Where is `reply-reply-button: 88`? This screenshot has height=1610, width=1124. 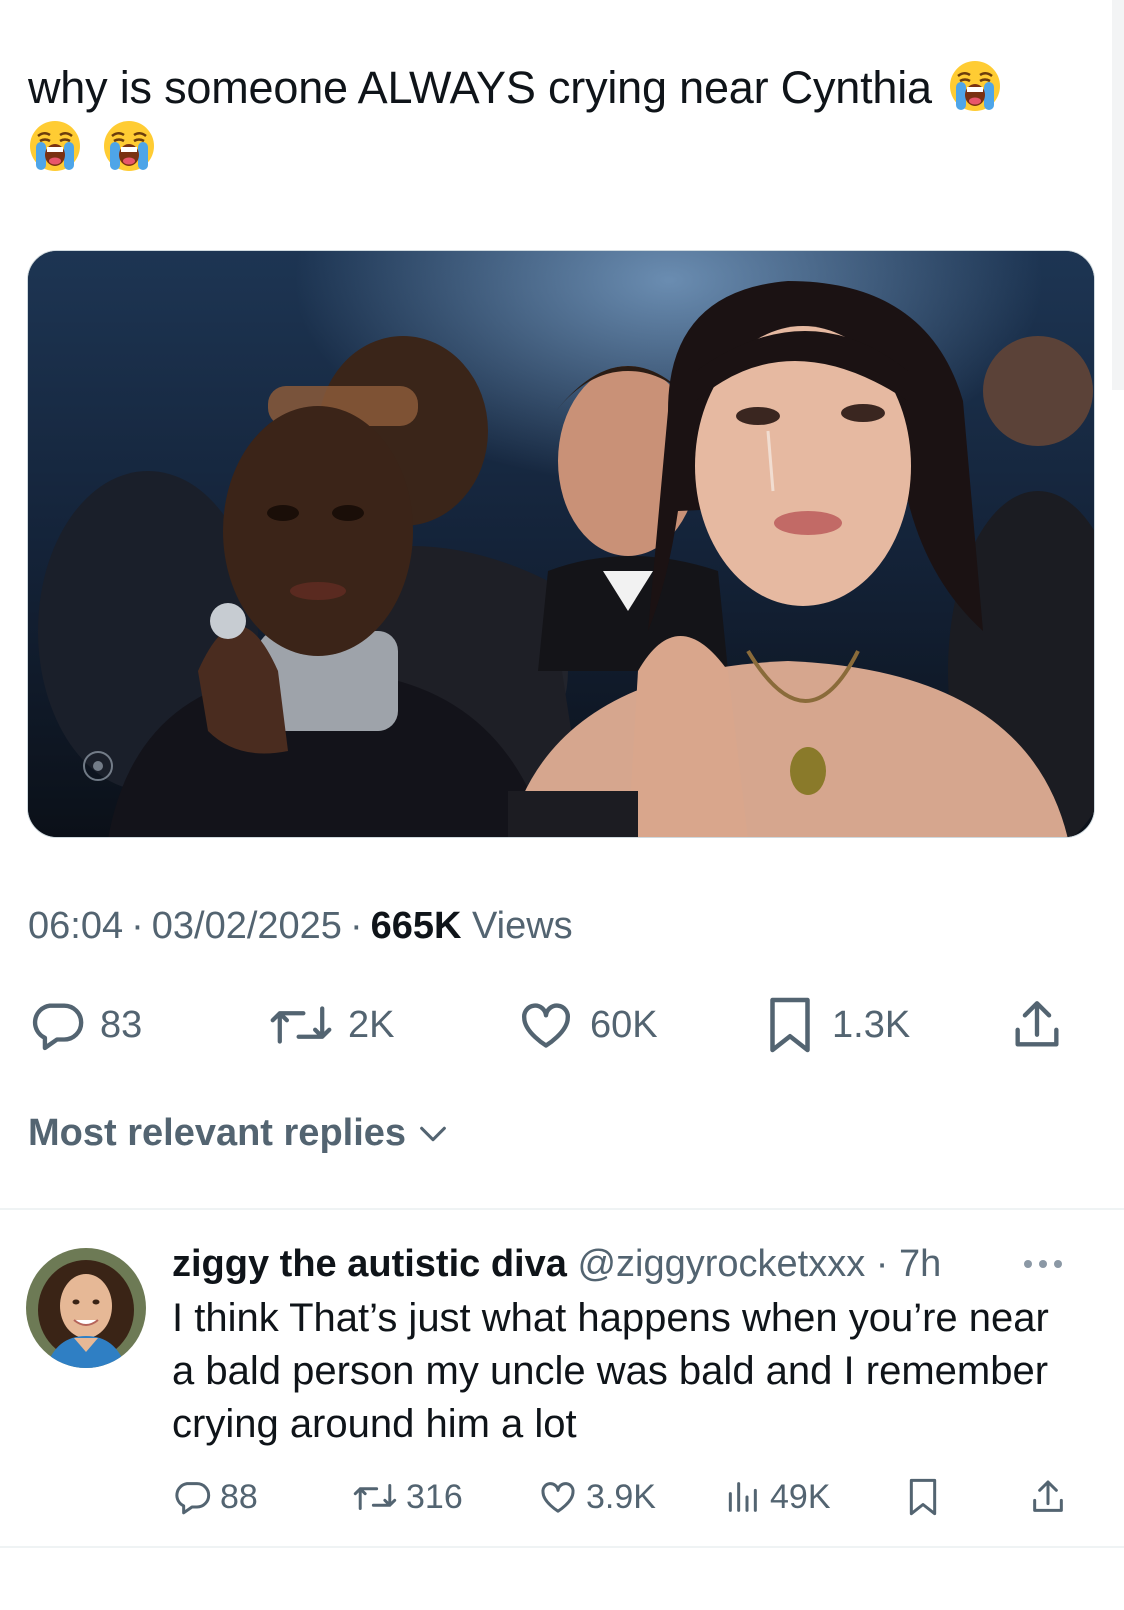 reply-reply-button: 88 is located at coordinates (215, 1497).